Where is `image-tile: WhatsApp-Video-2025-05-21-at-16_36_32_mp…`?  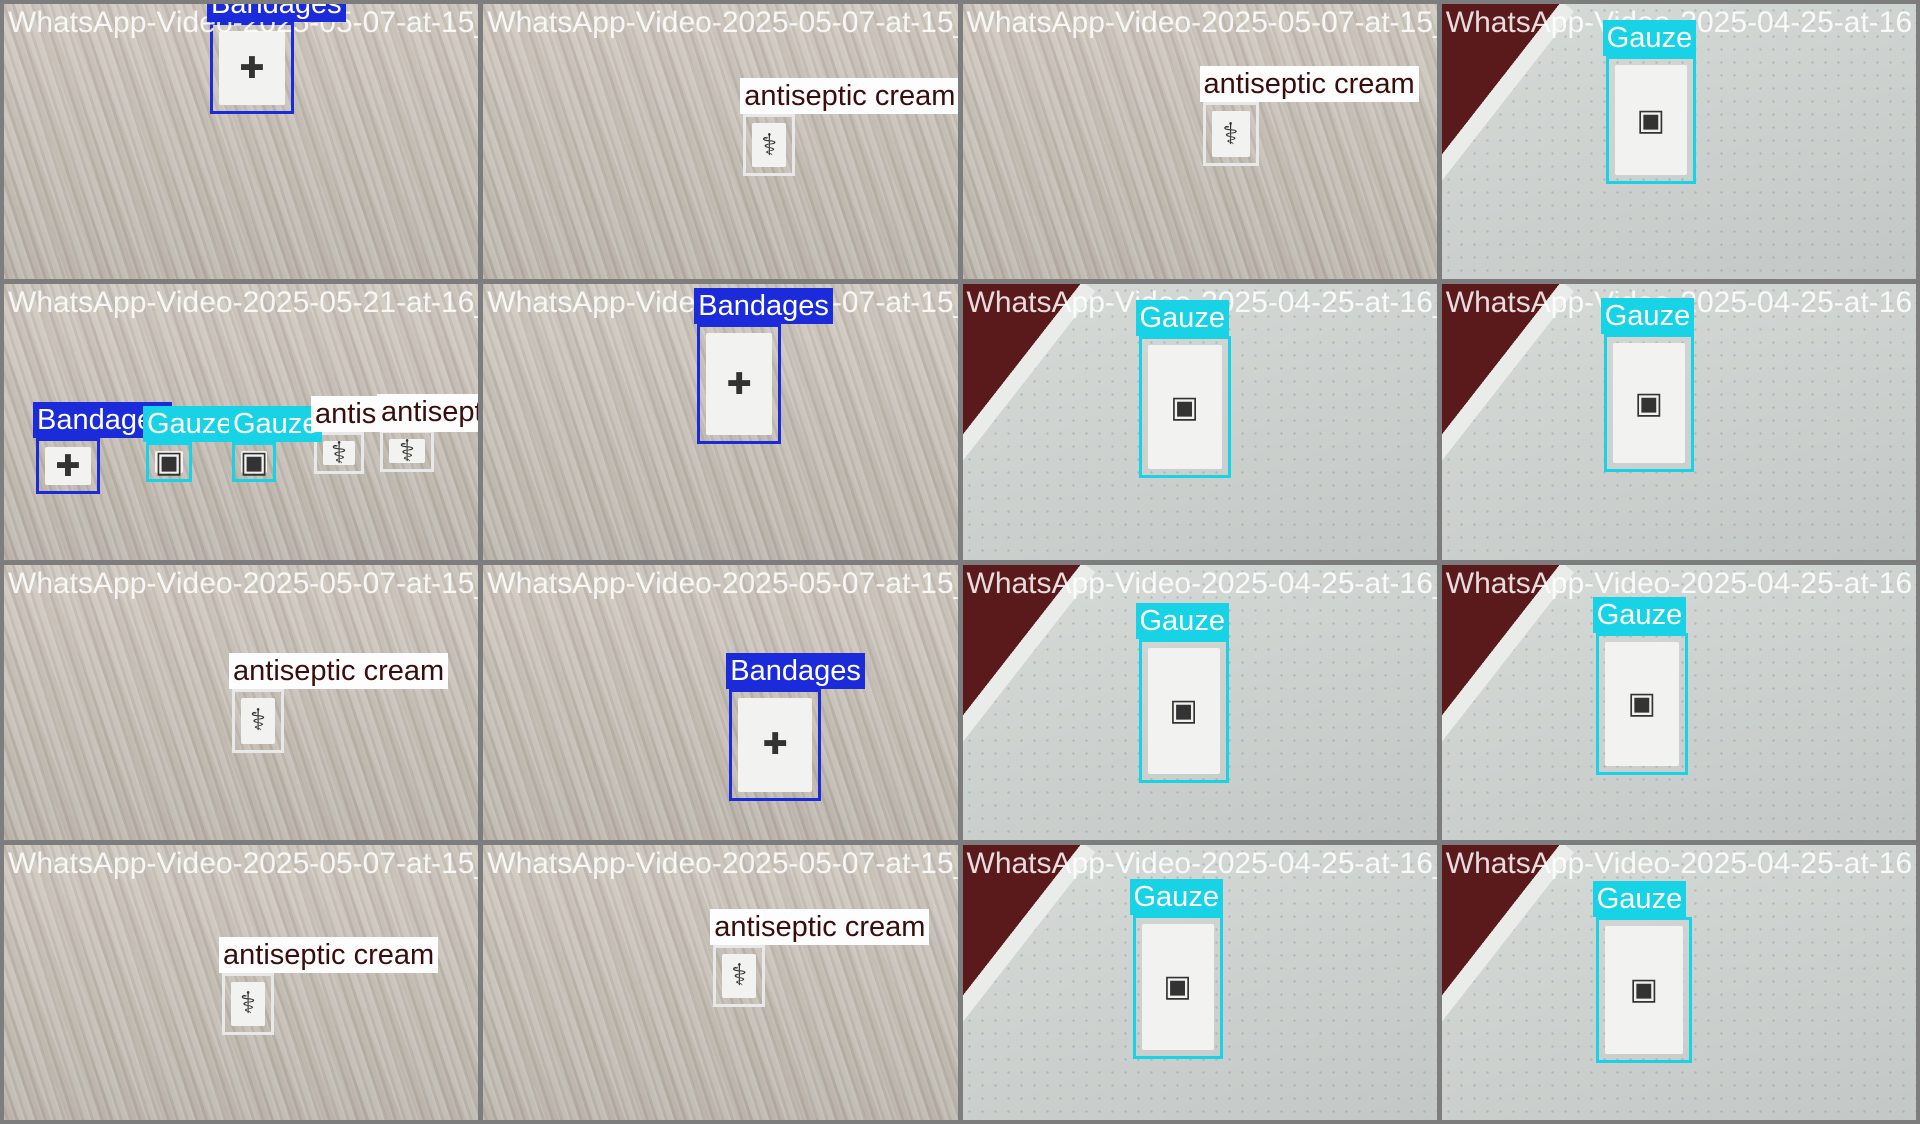 image-tile: WhatsApp-Video-2025-05-21-at-16_36_32_mp… is located at coordinates (241, 422).